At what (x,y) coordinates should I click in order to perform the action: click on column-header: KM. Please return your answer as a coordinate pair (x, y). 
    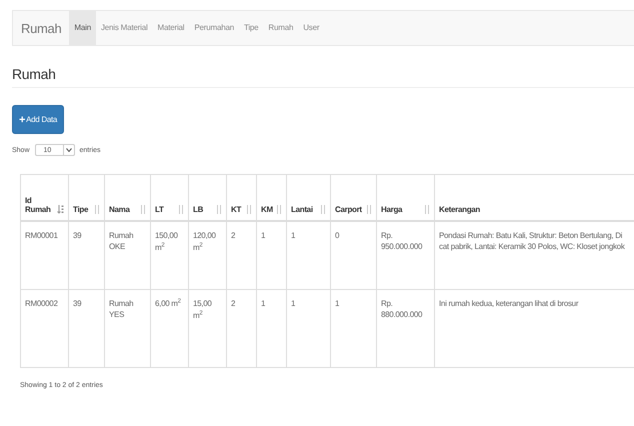
    Looking at the image, I should click on (267, 209).